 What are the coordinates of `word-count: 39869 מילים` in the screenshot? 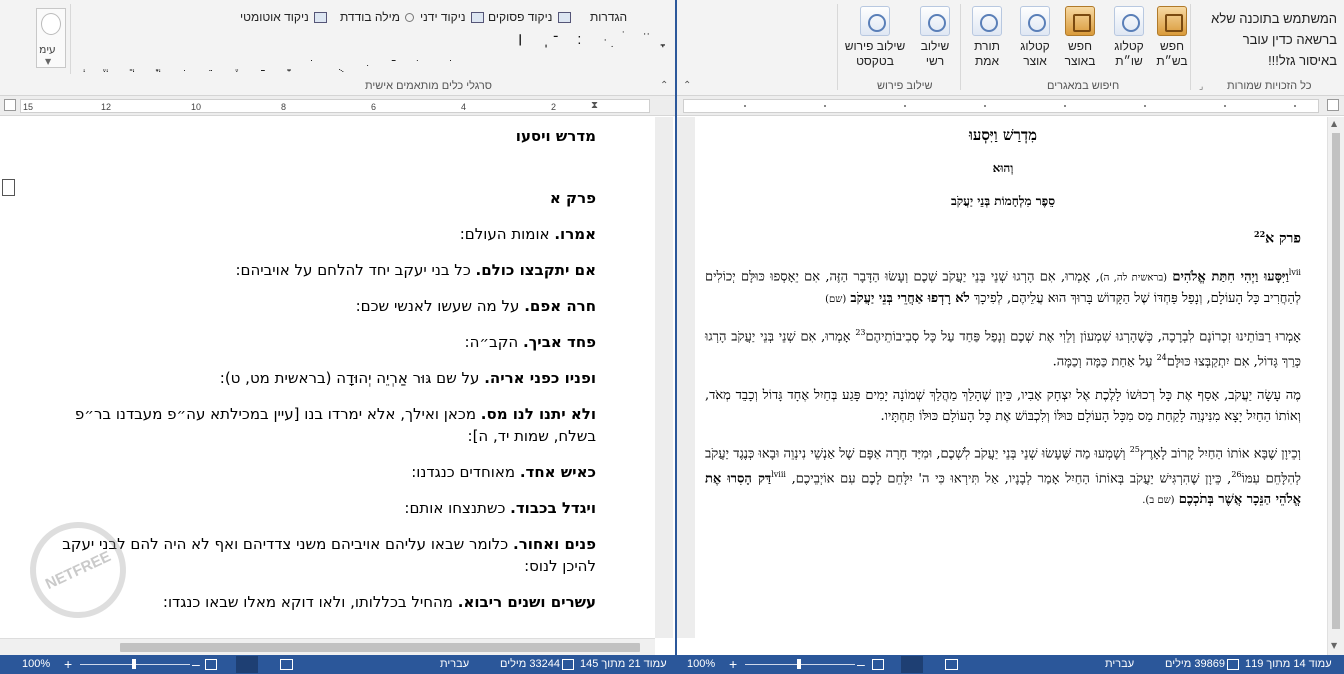 It's located at (1195, 664).